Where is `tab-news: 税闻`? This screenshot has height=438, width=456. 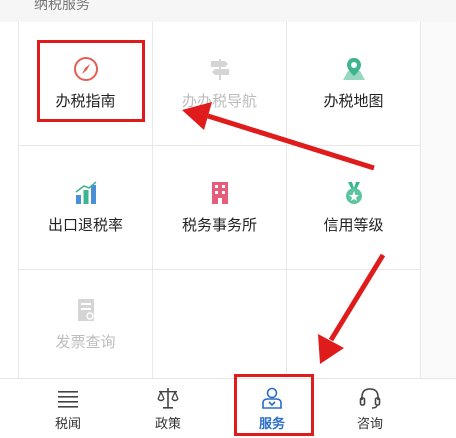 tab-news: 税闻 is located at coordinates (68, 408).